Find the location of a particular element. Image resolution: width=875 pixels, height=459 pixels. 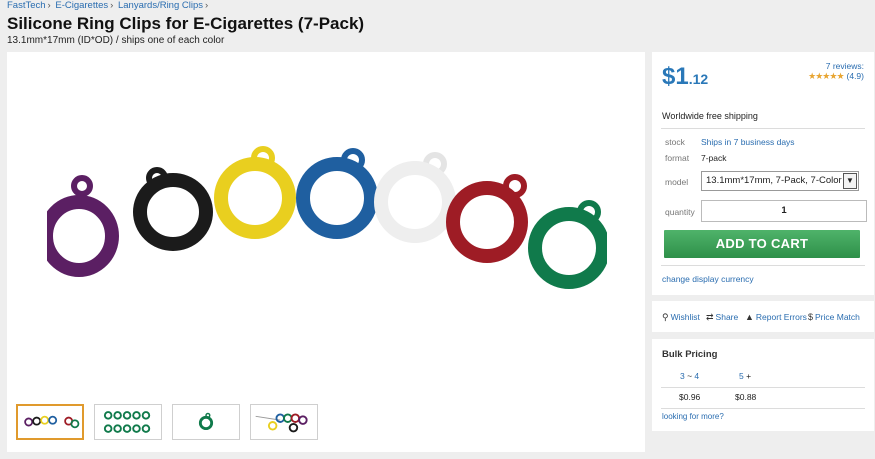

stock-value: Ships in 7 business days is located at coordinates (748, 142).